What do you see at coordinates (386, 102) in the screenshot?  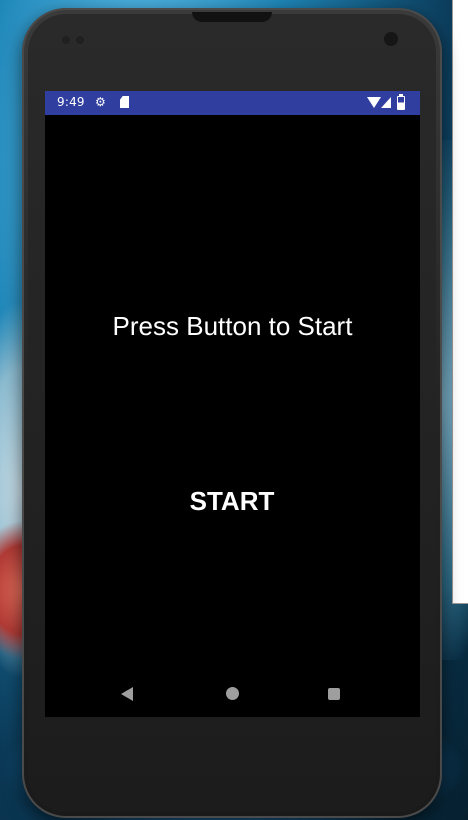 I see `signal-icon` at bounding box center [386, 102].